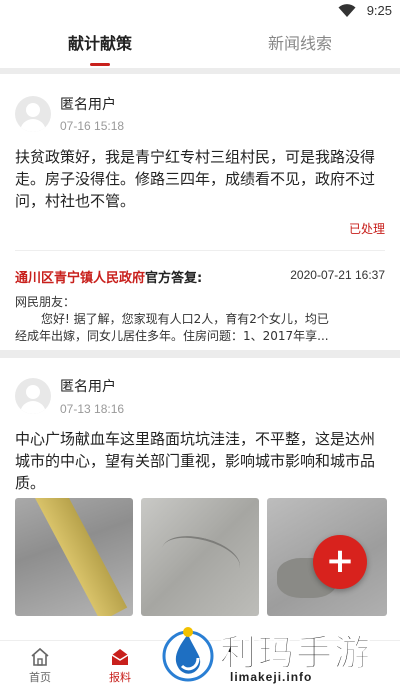 The width and height of the screenshot is (400, 690). Describe the element at coordinates (296, 654) in the screenshot. I see `watermark-brand: 利玛手游` at that location.